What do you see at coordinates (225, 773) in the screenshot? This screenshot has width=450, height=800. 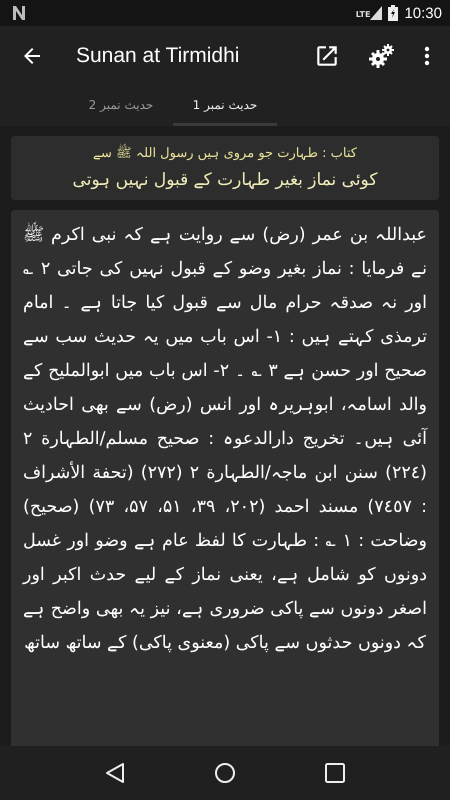 I see `circle-icon` at bounding box center [225, 773].